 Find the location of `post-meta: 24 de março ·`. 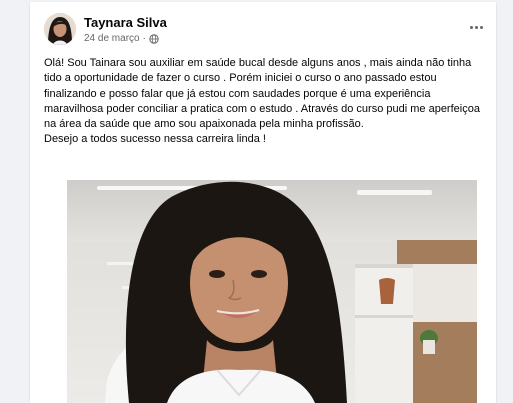

post-meta: 24 de março · is located at coordinates (121, 38).